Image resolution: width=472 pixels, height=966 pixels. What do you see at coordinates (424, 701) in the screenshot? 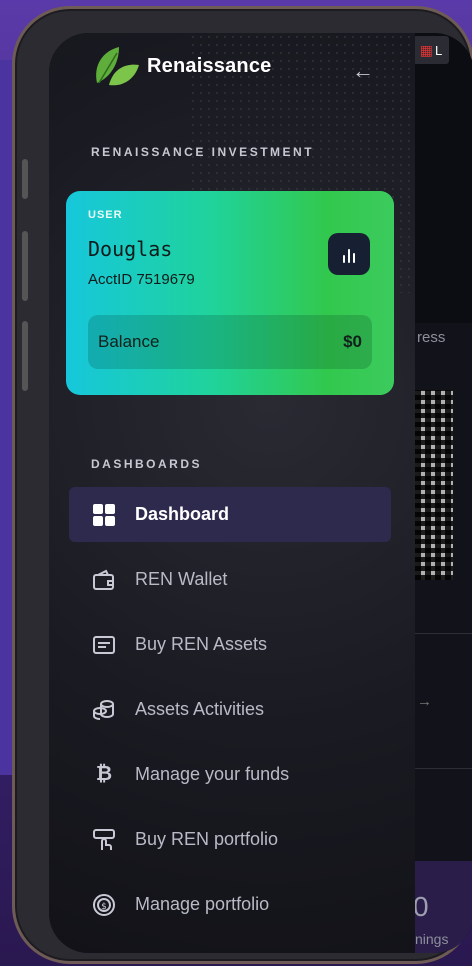
I see `arrow-right-icon: →` at bounding box center [424, 701].